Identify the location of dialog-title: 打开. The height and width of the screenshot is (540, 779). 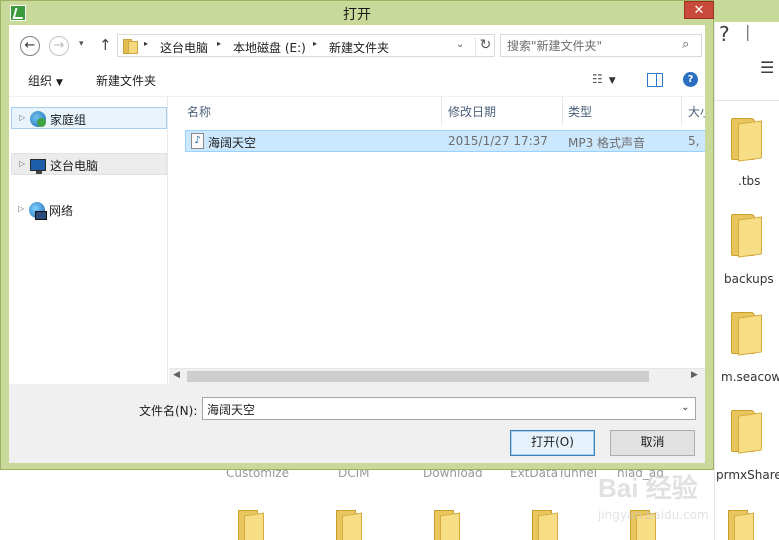
(357, 15).